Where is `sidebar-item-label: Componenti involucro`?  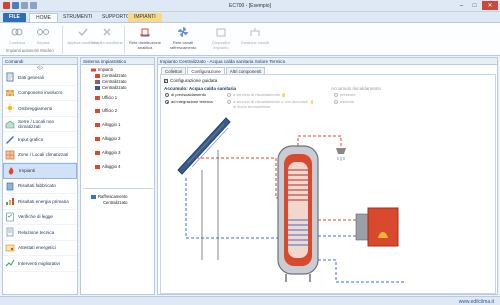 sidebar-item-label: Componenti involucro is located at coordinates (40, 93).